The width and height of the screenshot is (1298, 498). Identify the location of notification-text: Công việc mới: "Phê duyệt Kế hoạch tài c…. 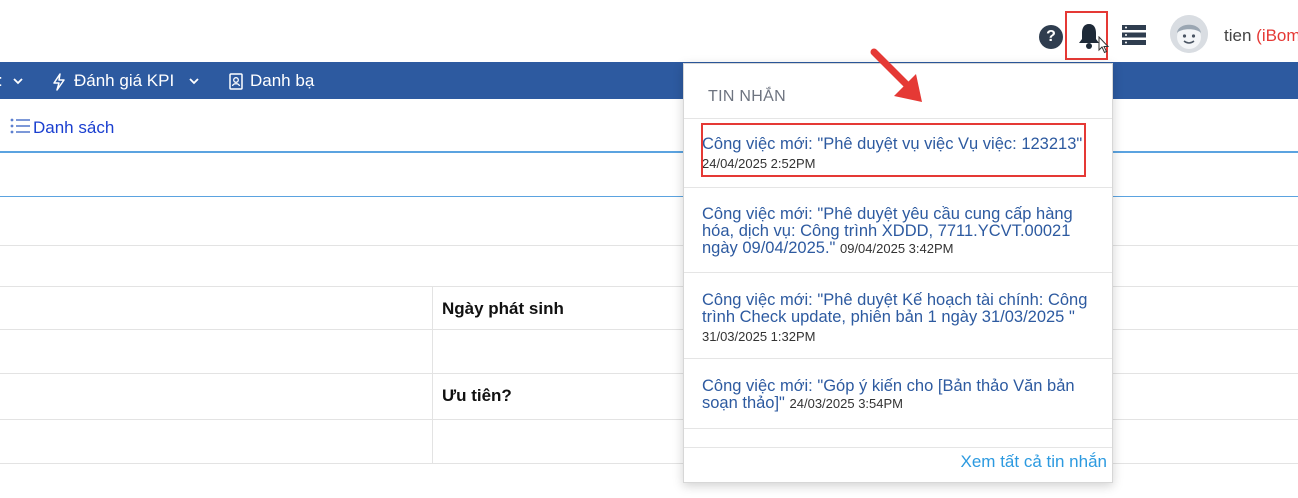
(895, 308).